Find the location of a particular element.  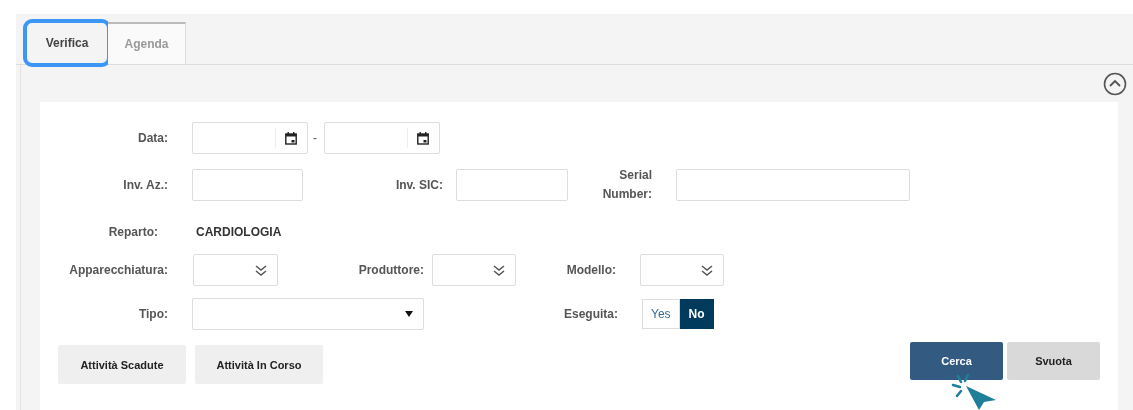

toggle-option: No is located at coordinates (696, 314).